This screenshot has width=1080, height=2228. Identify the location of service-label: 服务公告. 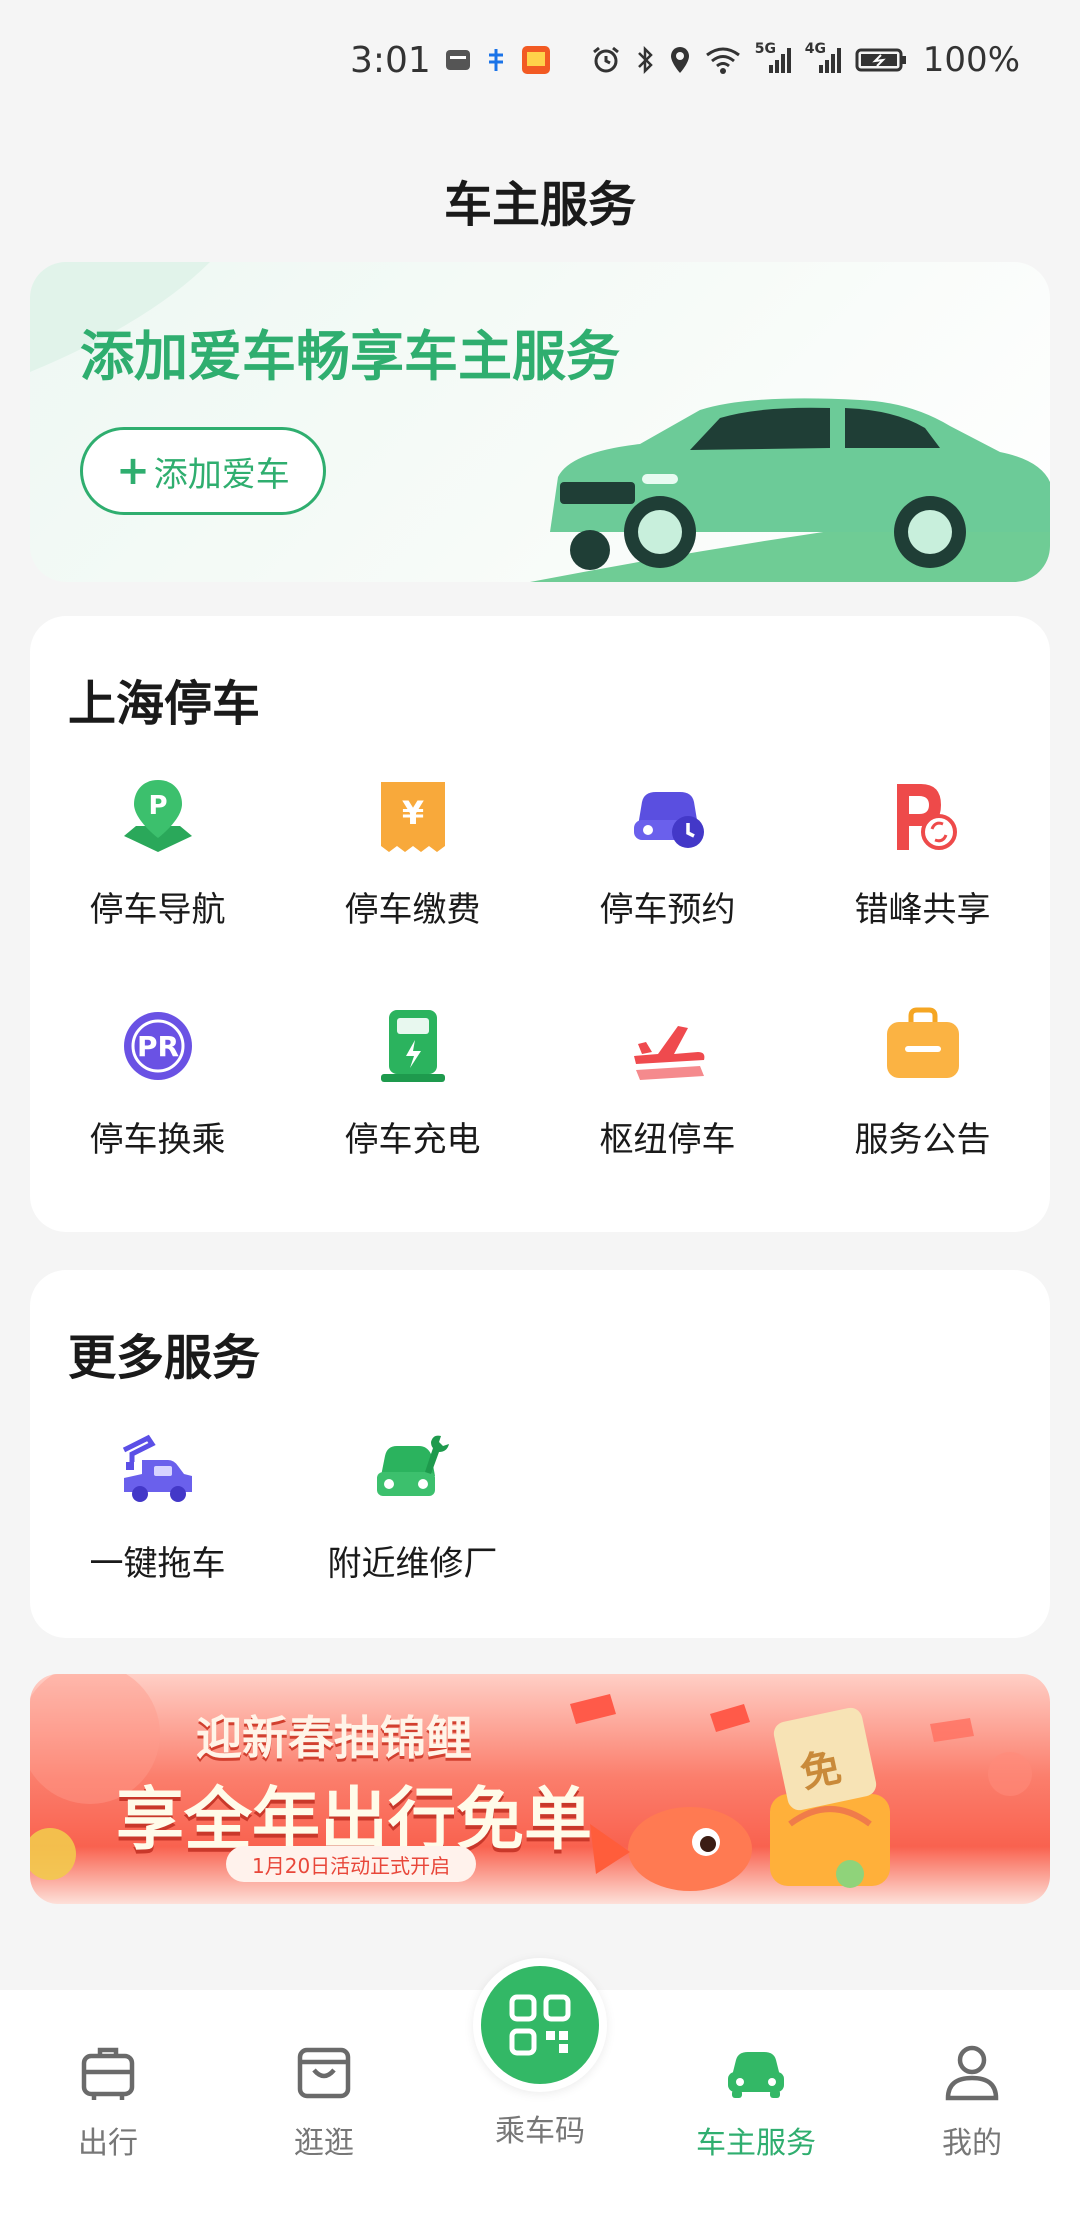
(922, 1140).